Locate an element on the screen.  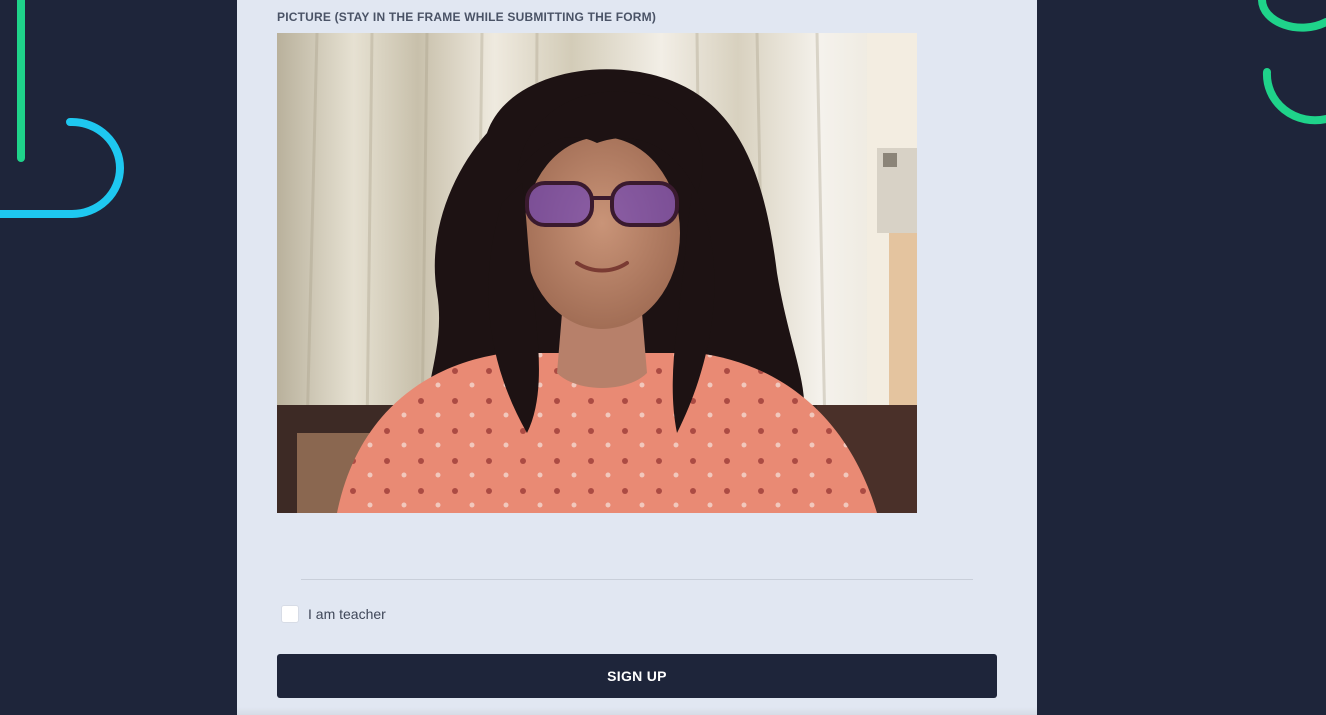
decor-cyan-hook is located at coordinates (62, 168).